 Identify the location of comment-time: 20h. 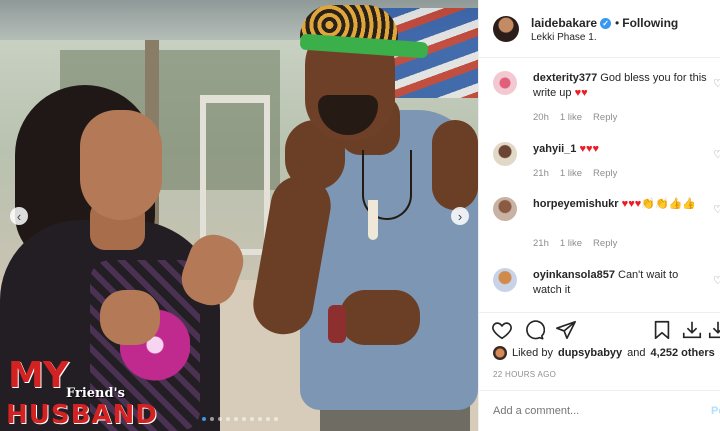
(541, 117).